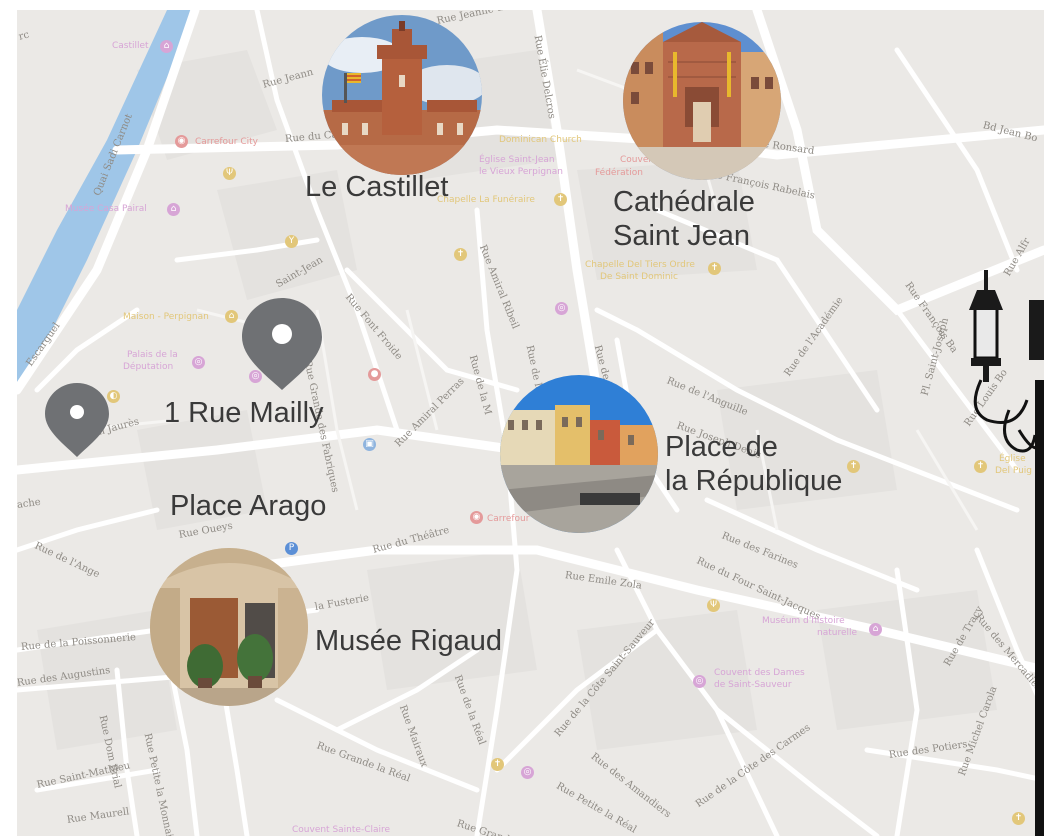 The width and height of the screenshot is (1044, 836). Describe the element at coordinates (408, 641) in the screenshot. I see `place-label-rigaud: Musée Rigaud` at that location.